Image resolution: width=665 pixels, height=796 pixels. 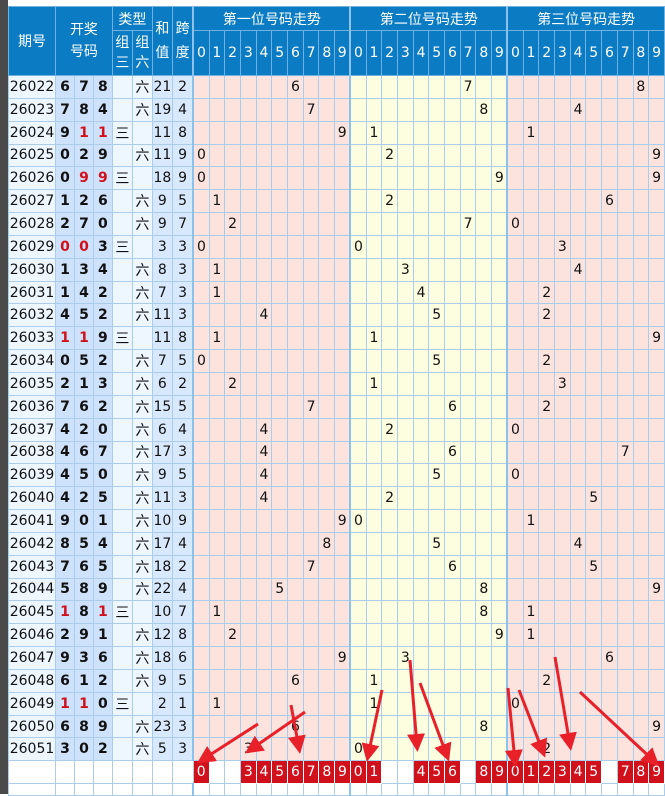 I want to click on span-cell: 6, so click(x=182, y=658).